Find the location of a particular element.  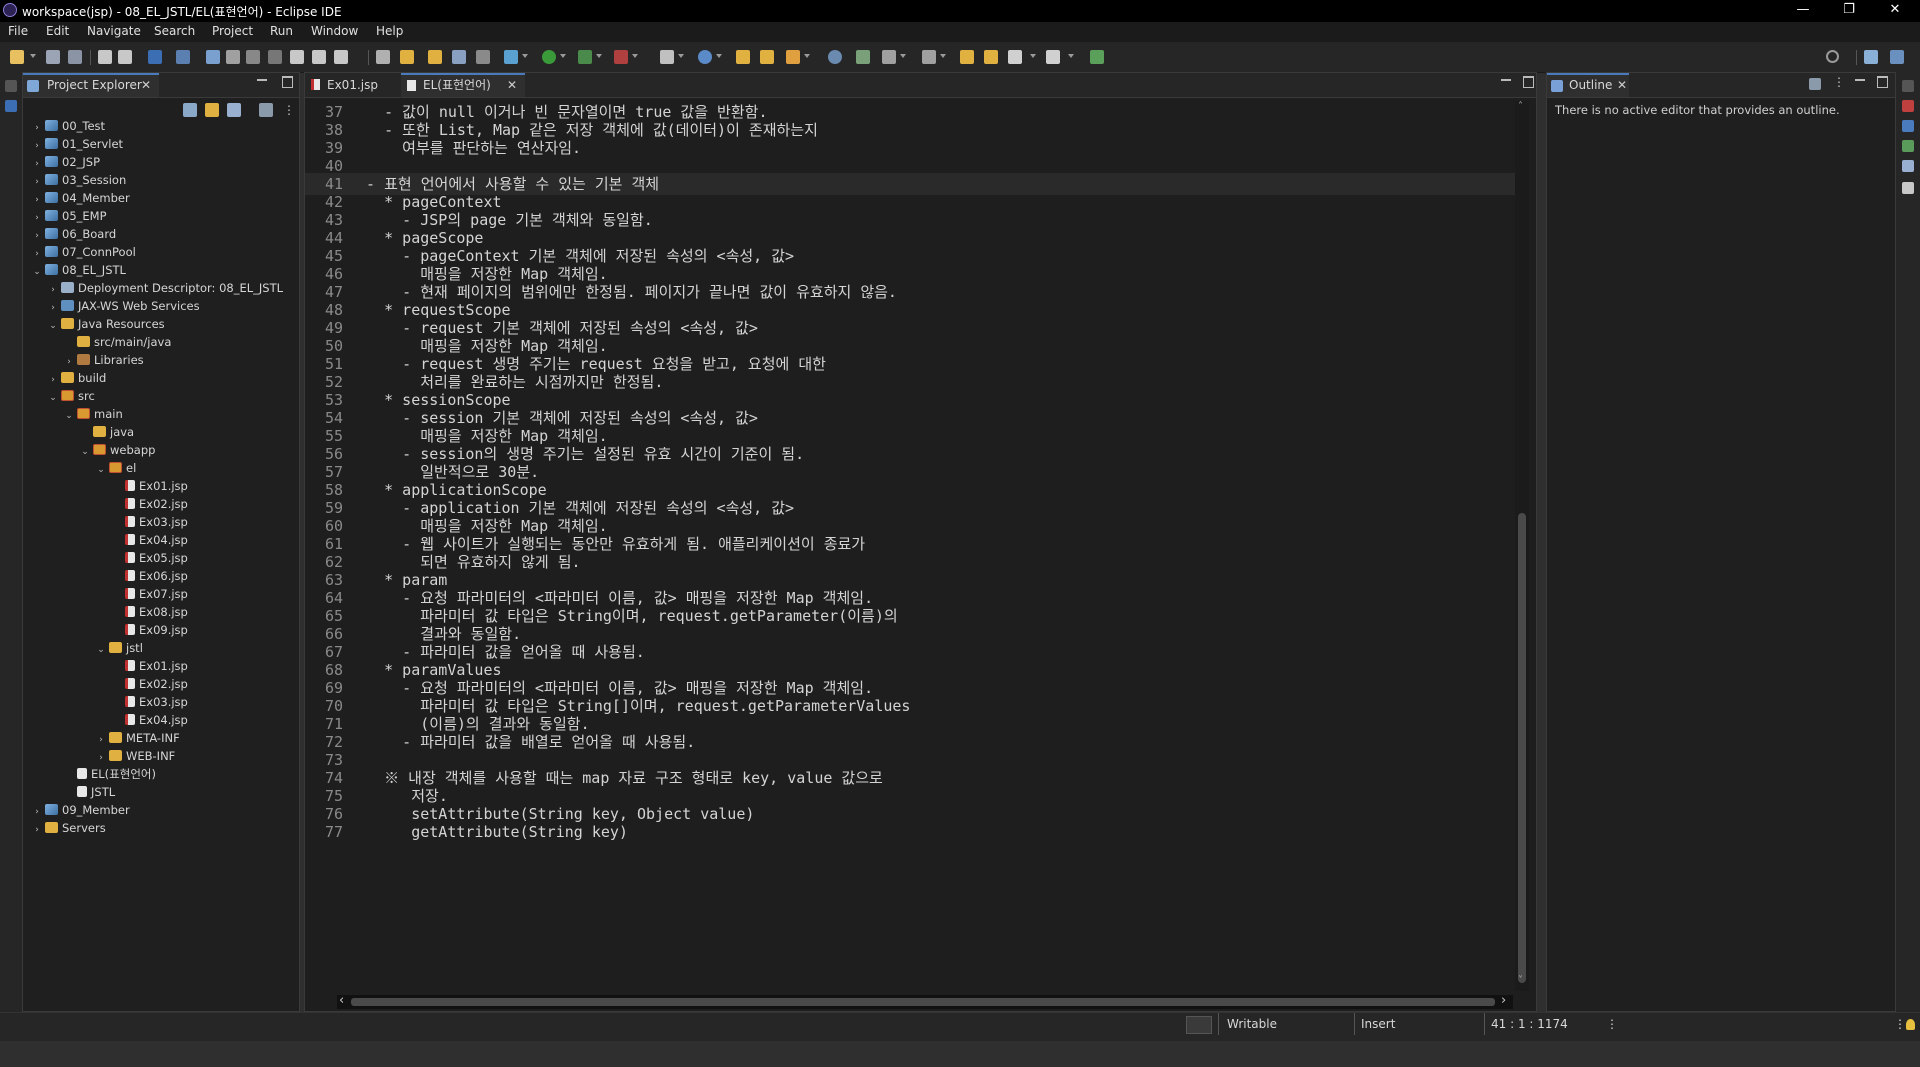

tip-bulb-icon is located at coordinates (1910, 1024).